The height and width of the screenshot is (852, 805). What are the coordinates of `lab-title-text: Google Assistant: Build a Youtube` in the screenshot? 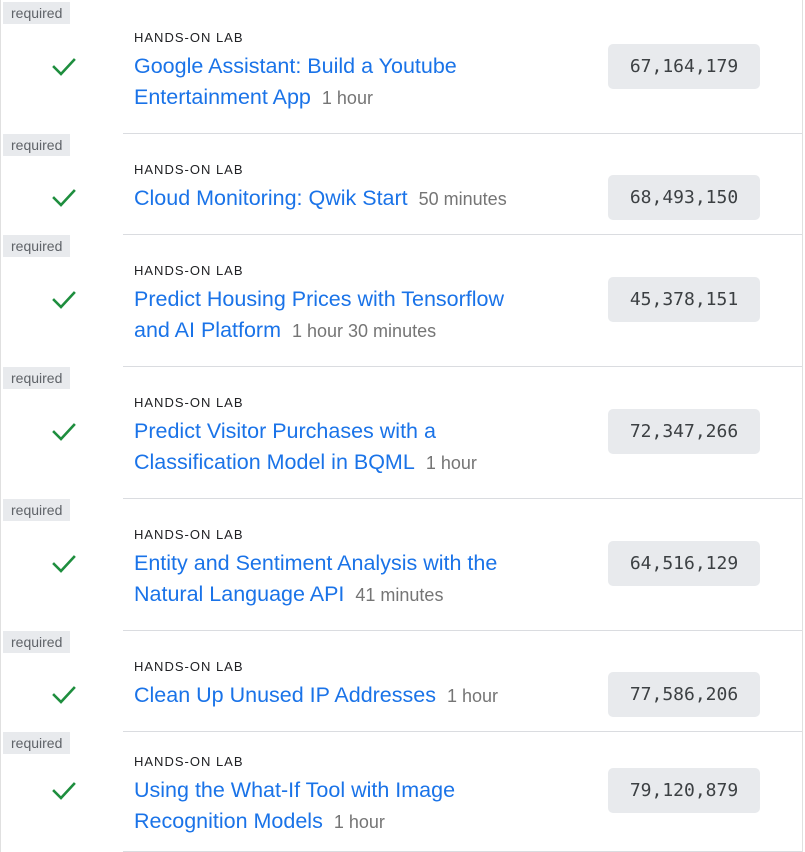 It's located at (295, 66).